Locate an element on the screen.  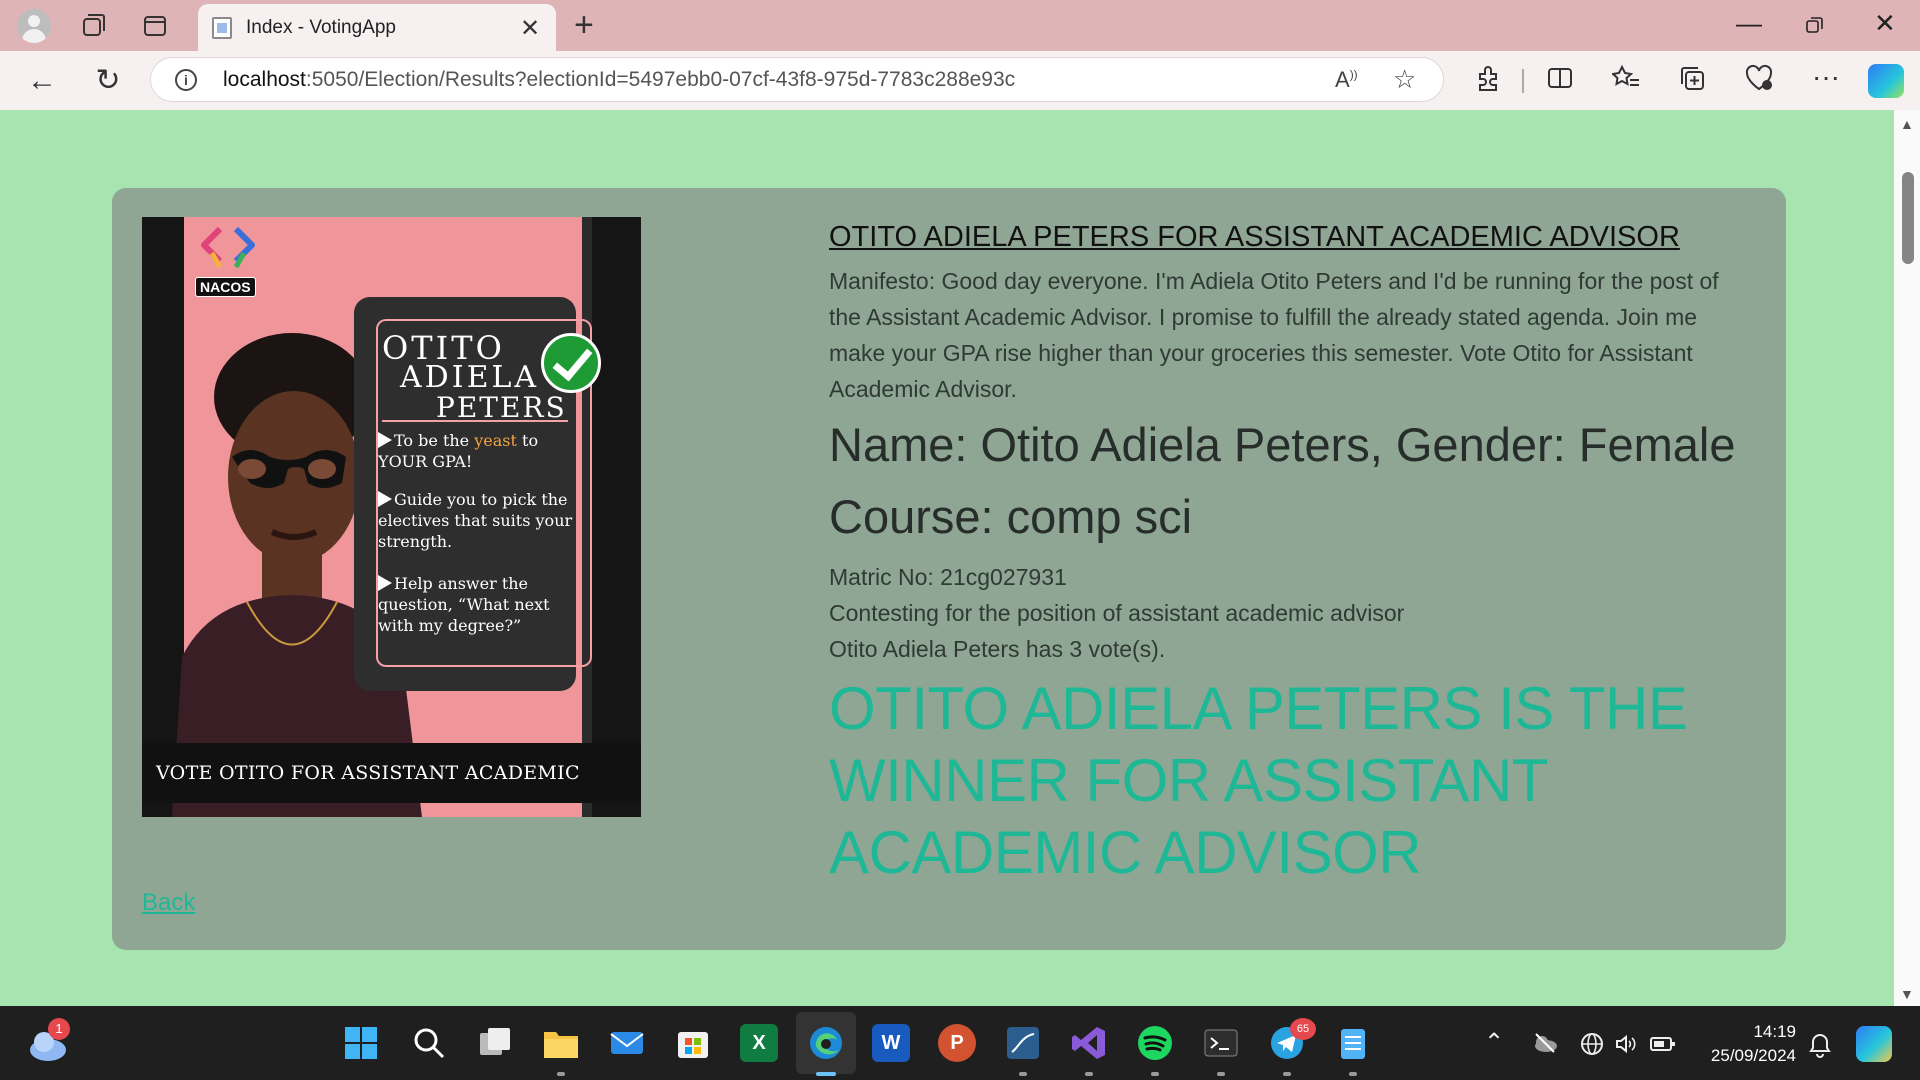
spotify-icon is located at coordinates (1155, 1043).